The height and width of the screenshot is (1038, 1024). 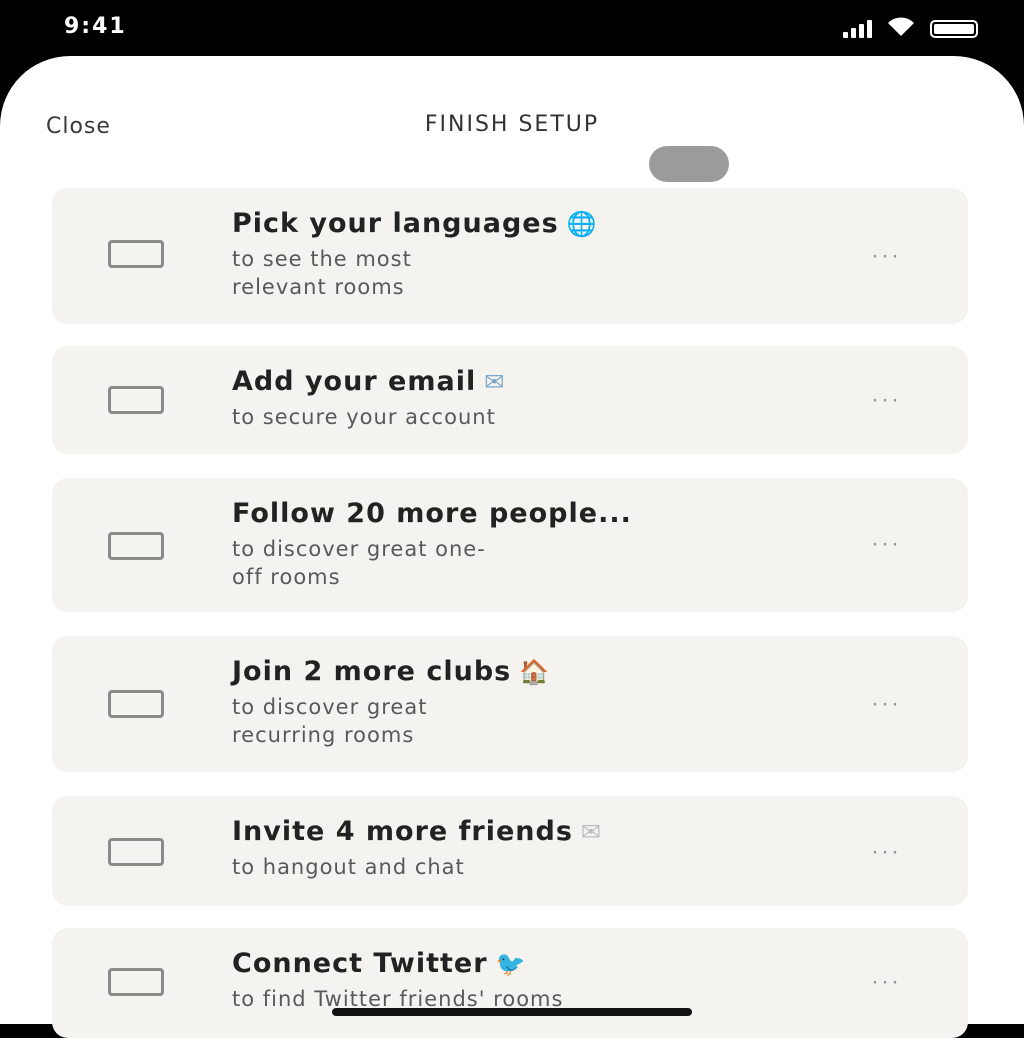 What do you see at coordinates (95, 26) in the screenshot?
I see `status-time: 9:41` at bounding box center [95, 26].